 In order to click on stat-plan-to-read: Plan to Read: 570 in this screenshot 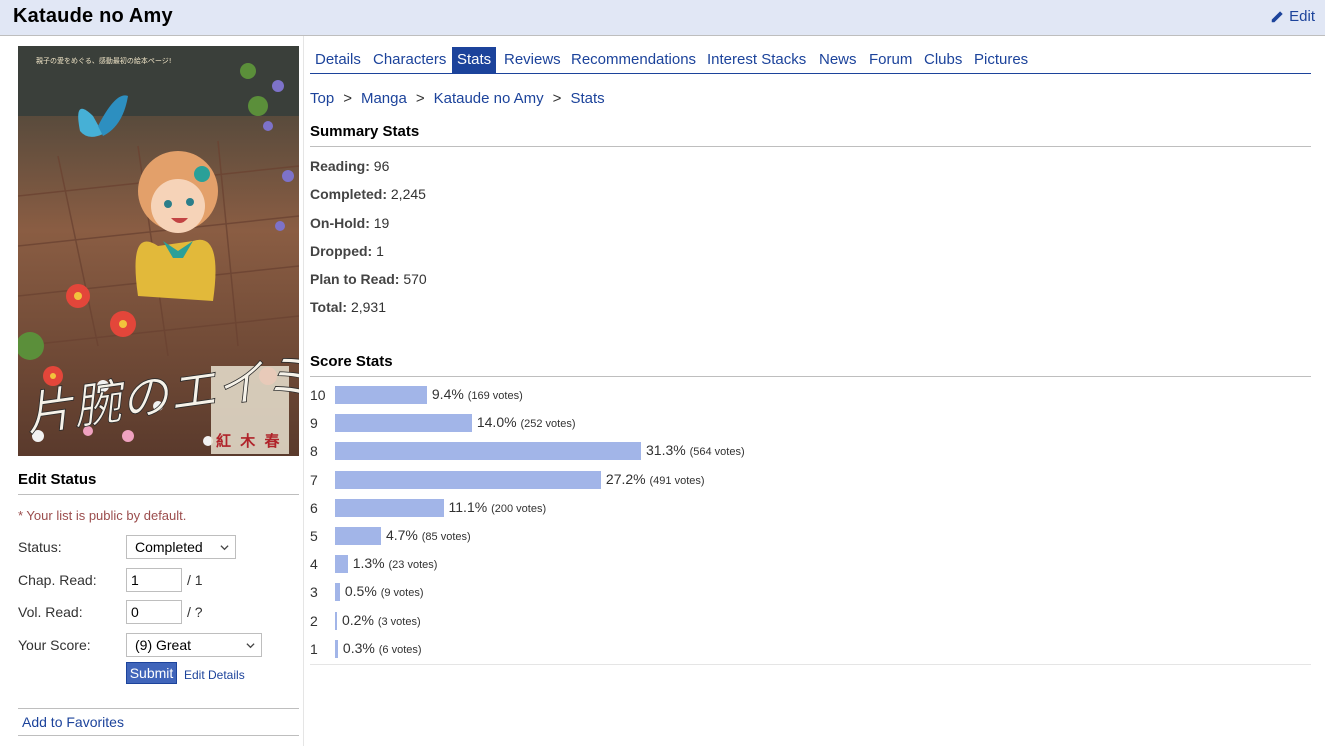, I will do `click(368, 279)`.